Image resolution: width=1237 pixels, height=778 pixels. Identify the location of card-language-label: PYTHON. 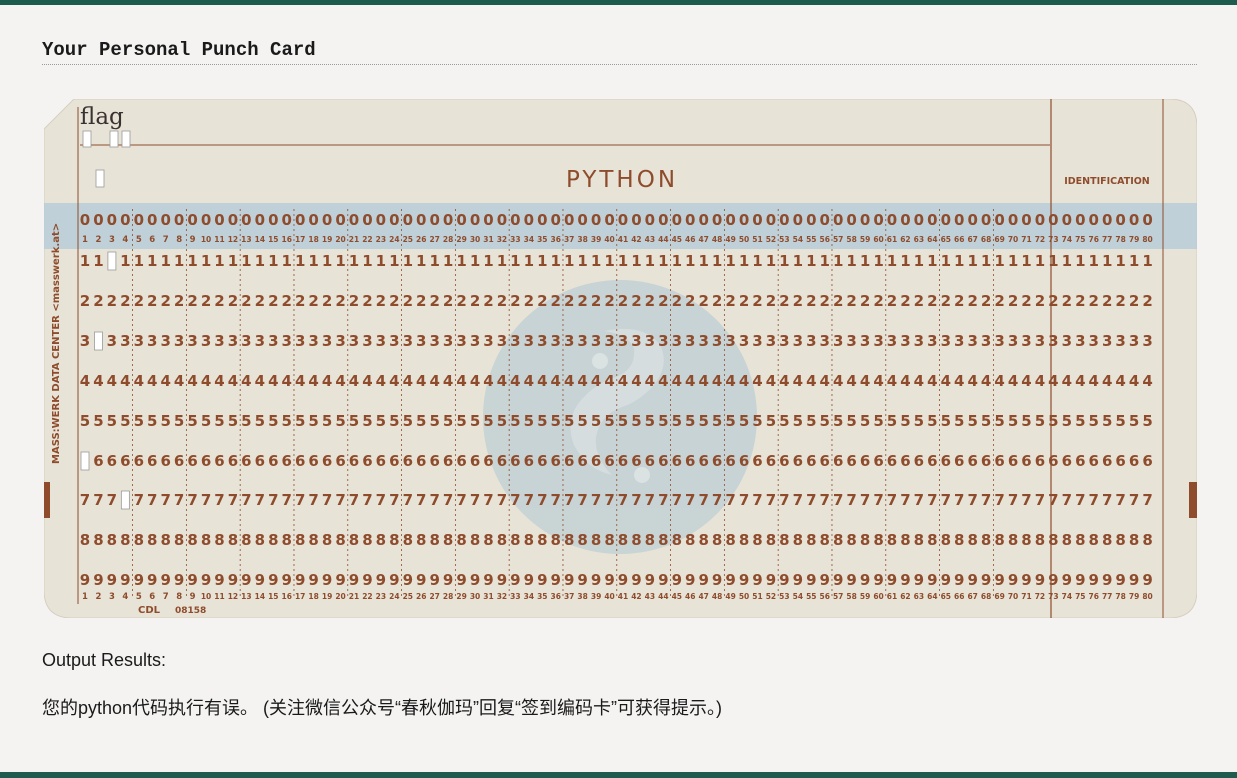
(622, 180).